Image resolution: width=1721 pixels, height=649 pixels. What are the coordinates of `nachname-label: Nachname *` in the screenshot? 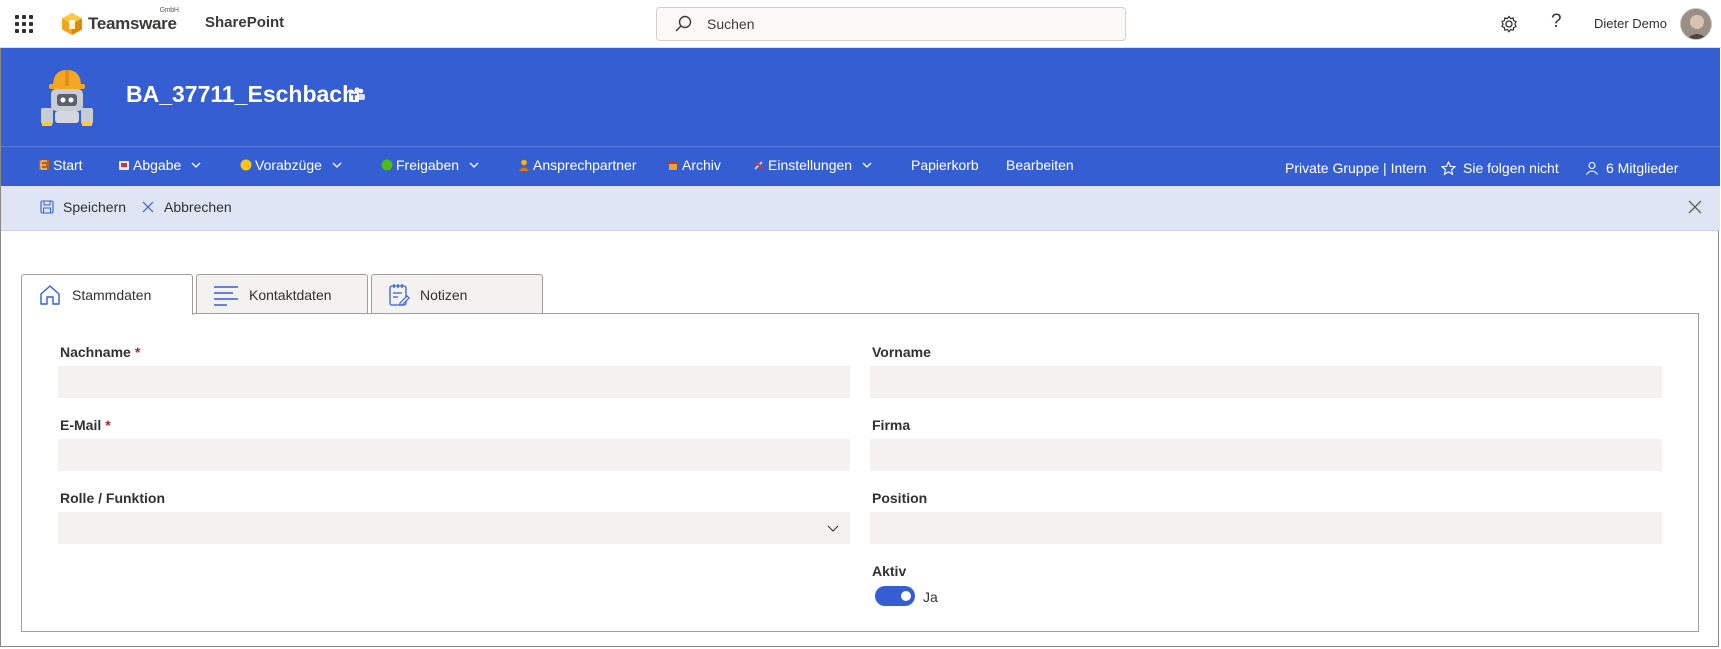 It's located at (100, 352).